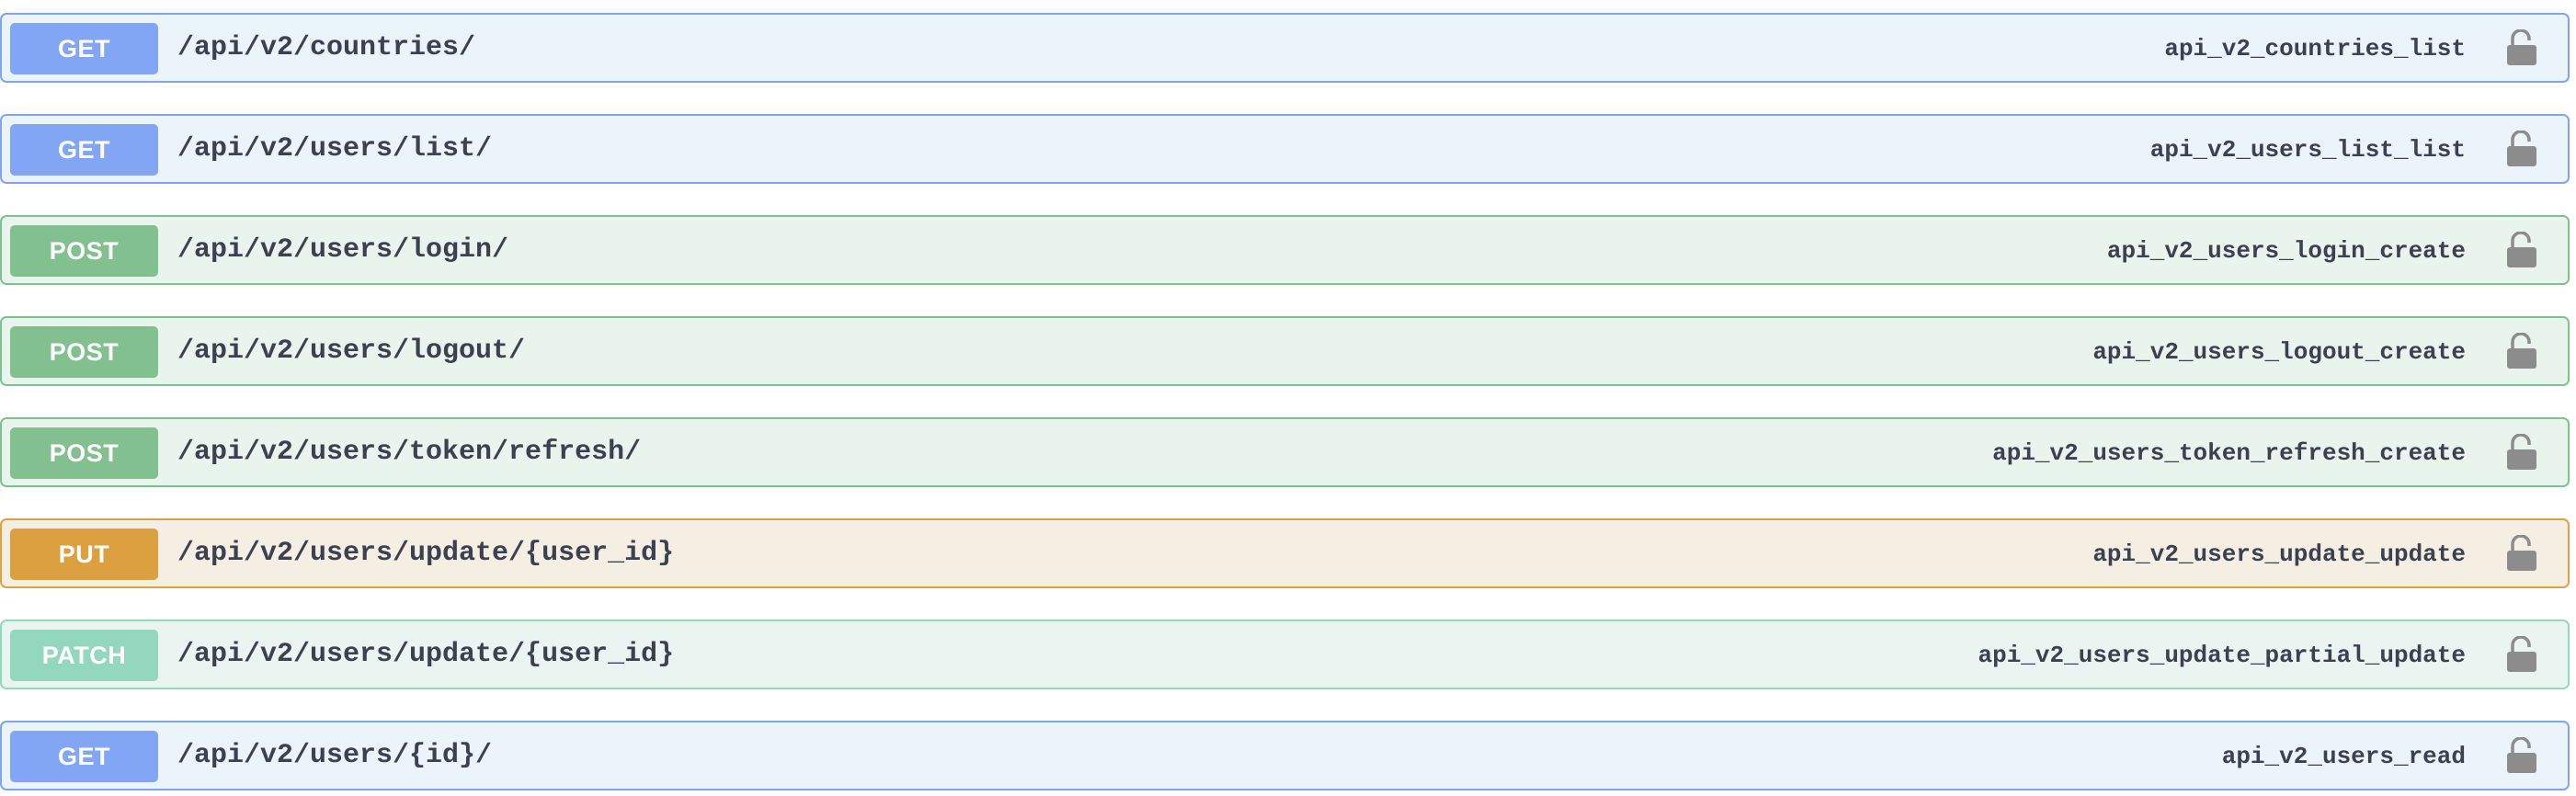 This screenshot has width=2576, height=796. I want to click on operation-path: /api/v2/users/list/, so click(335, 149).